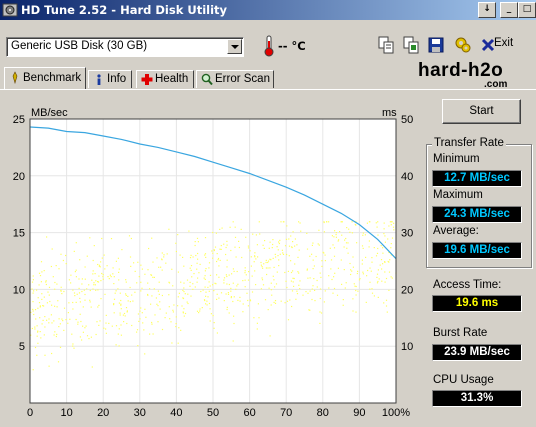 The image size is (536, 427). What do you see at coordinates (207, 79) in the screenshot?
I see `error-scan-icon` at bounding box center [207, 79].